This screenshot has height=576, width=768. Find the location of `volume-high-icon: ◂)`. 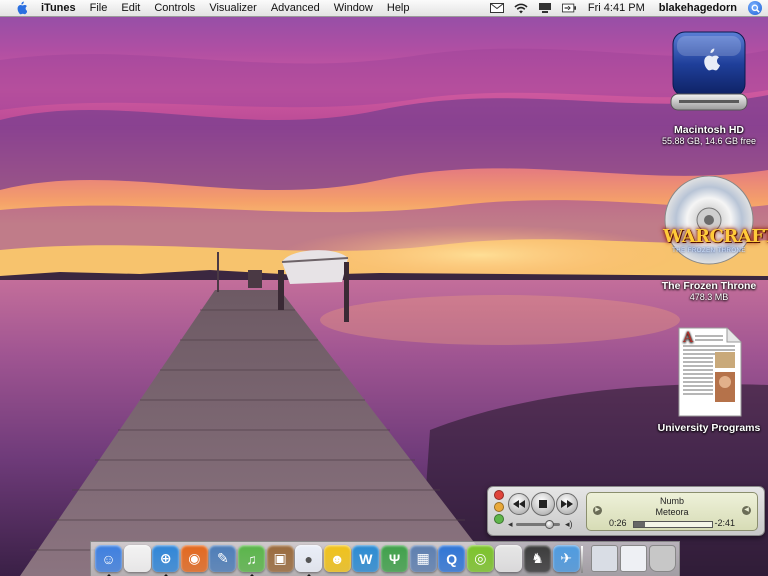

volume-high-icon: ◂) is located at coordinates (569, 524).